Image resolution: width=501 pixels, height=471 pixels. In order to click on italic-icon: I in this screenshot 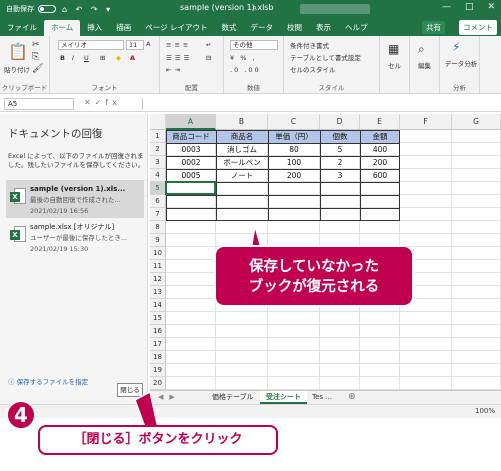, I will do `click(73, 58)`.